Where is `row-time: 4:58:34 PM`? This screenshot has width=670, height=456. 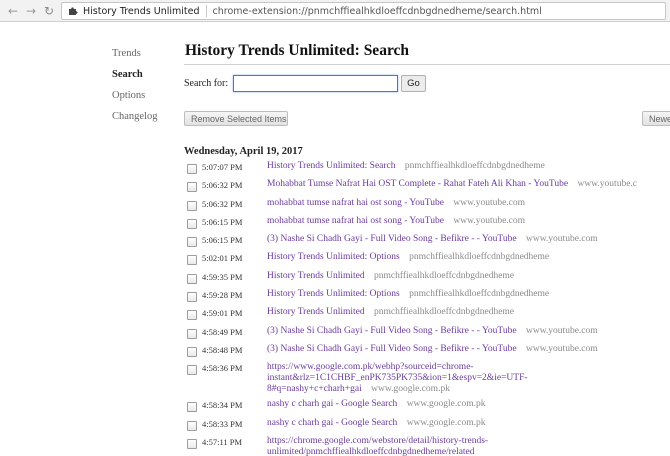 row-time: 4:58:34 PM is located at coordinates (222, 405).